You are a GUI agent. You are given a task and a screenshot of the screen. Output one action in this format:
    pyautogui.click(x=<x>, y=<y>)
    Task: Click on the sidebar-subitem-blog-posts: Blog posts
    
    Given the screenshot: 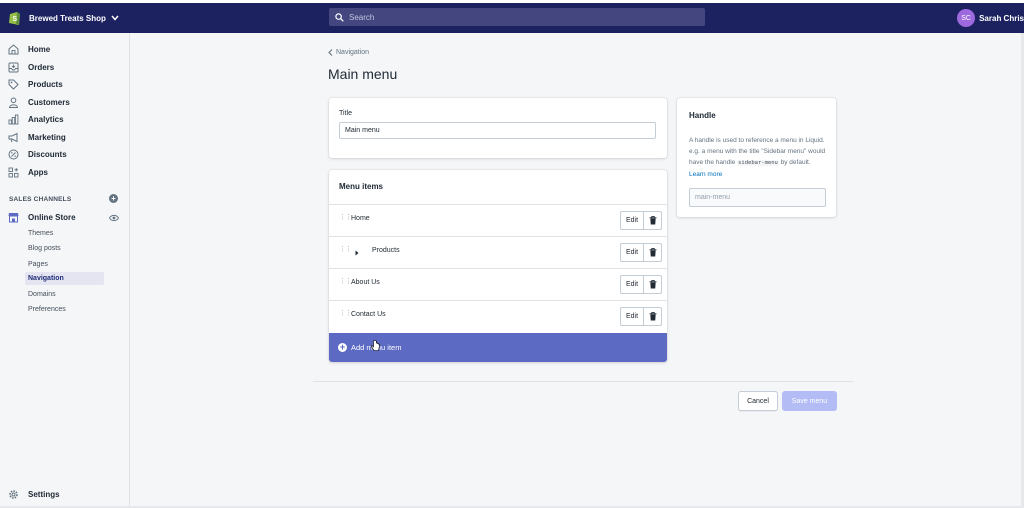 What is the action you would take?
    pyautogui.click(x=64, y=248)
    